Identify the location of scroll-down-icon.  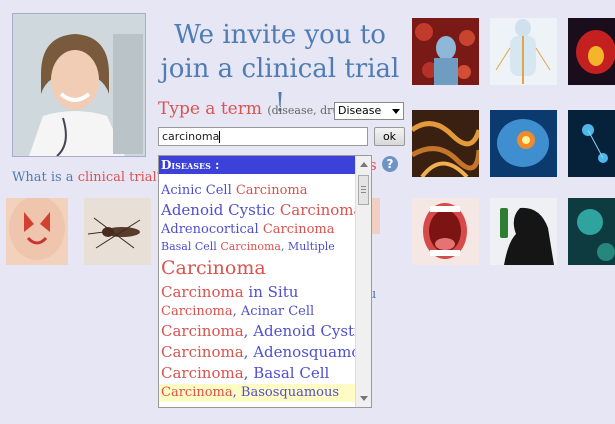
(364, 398).